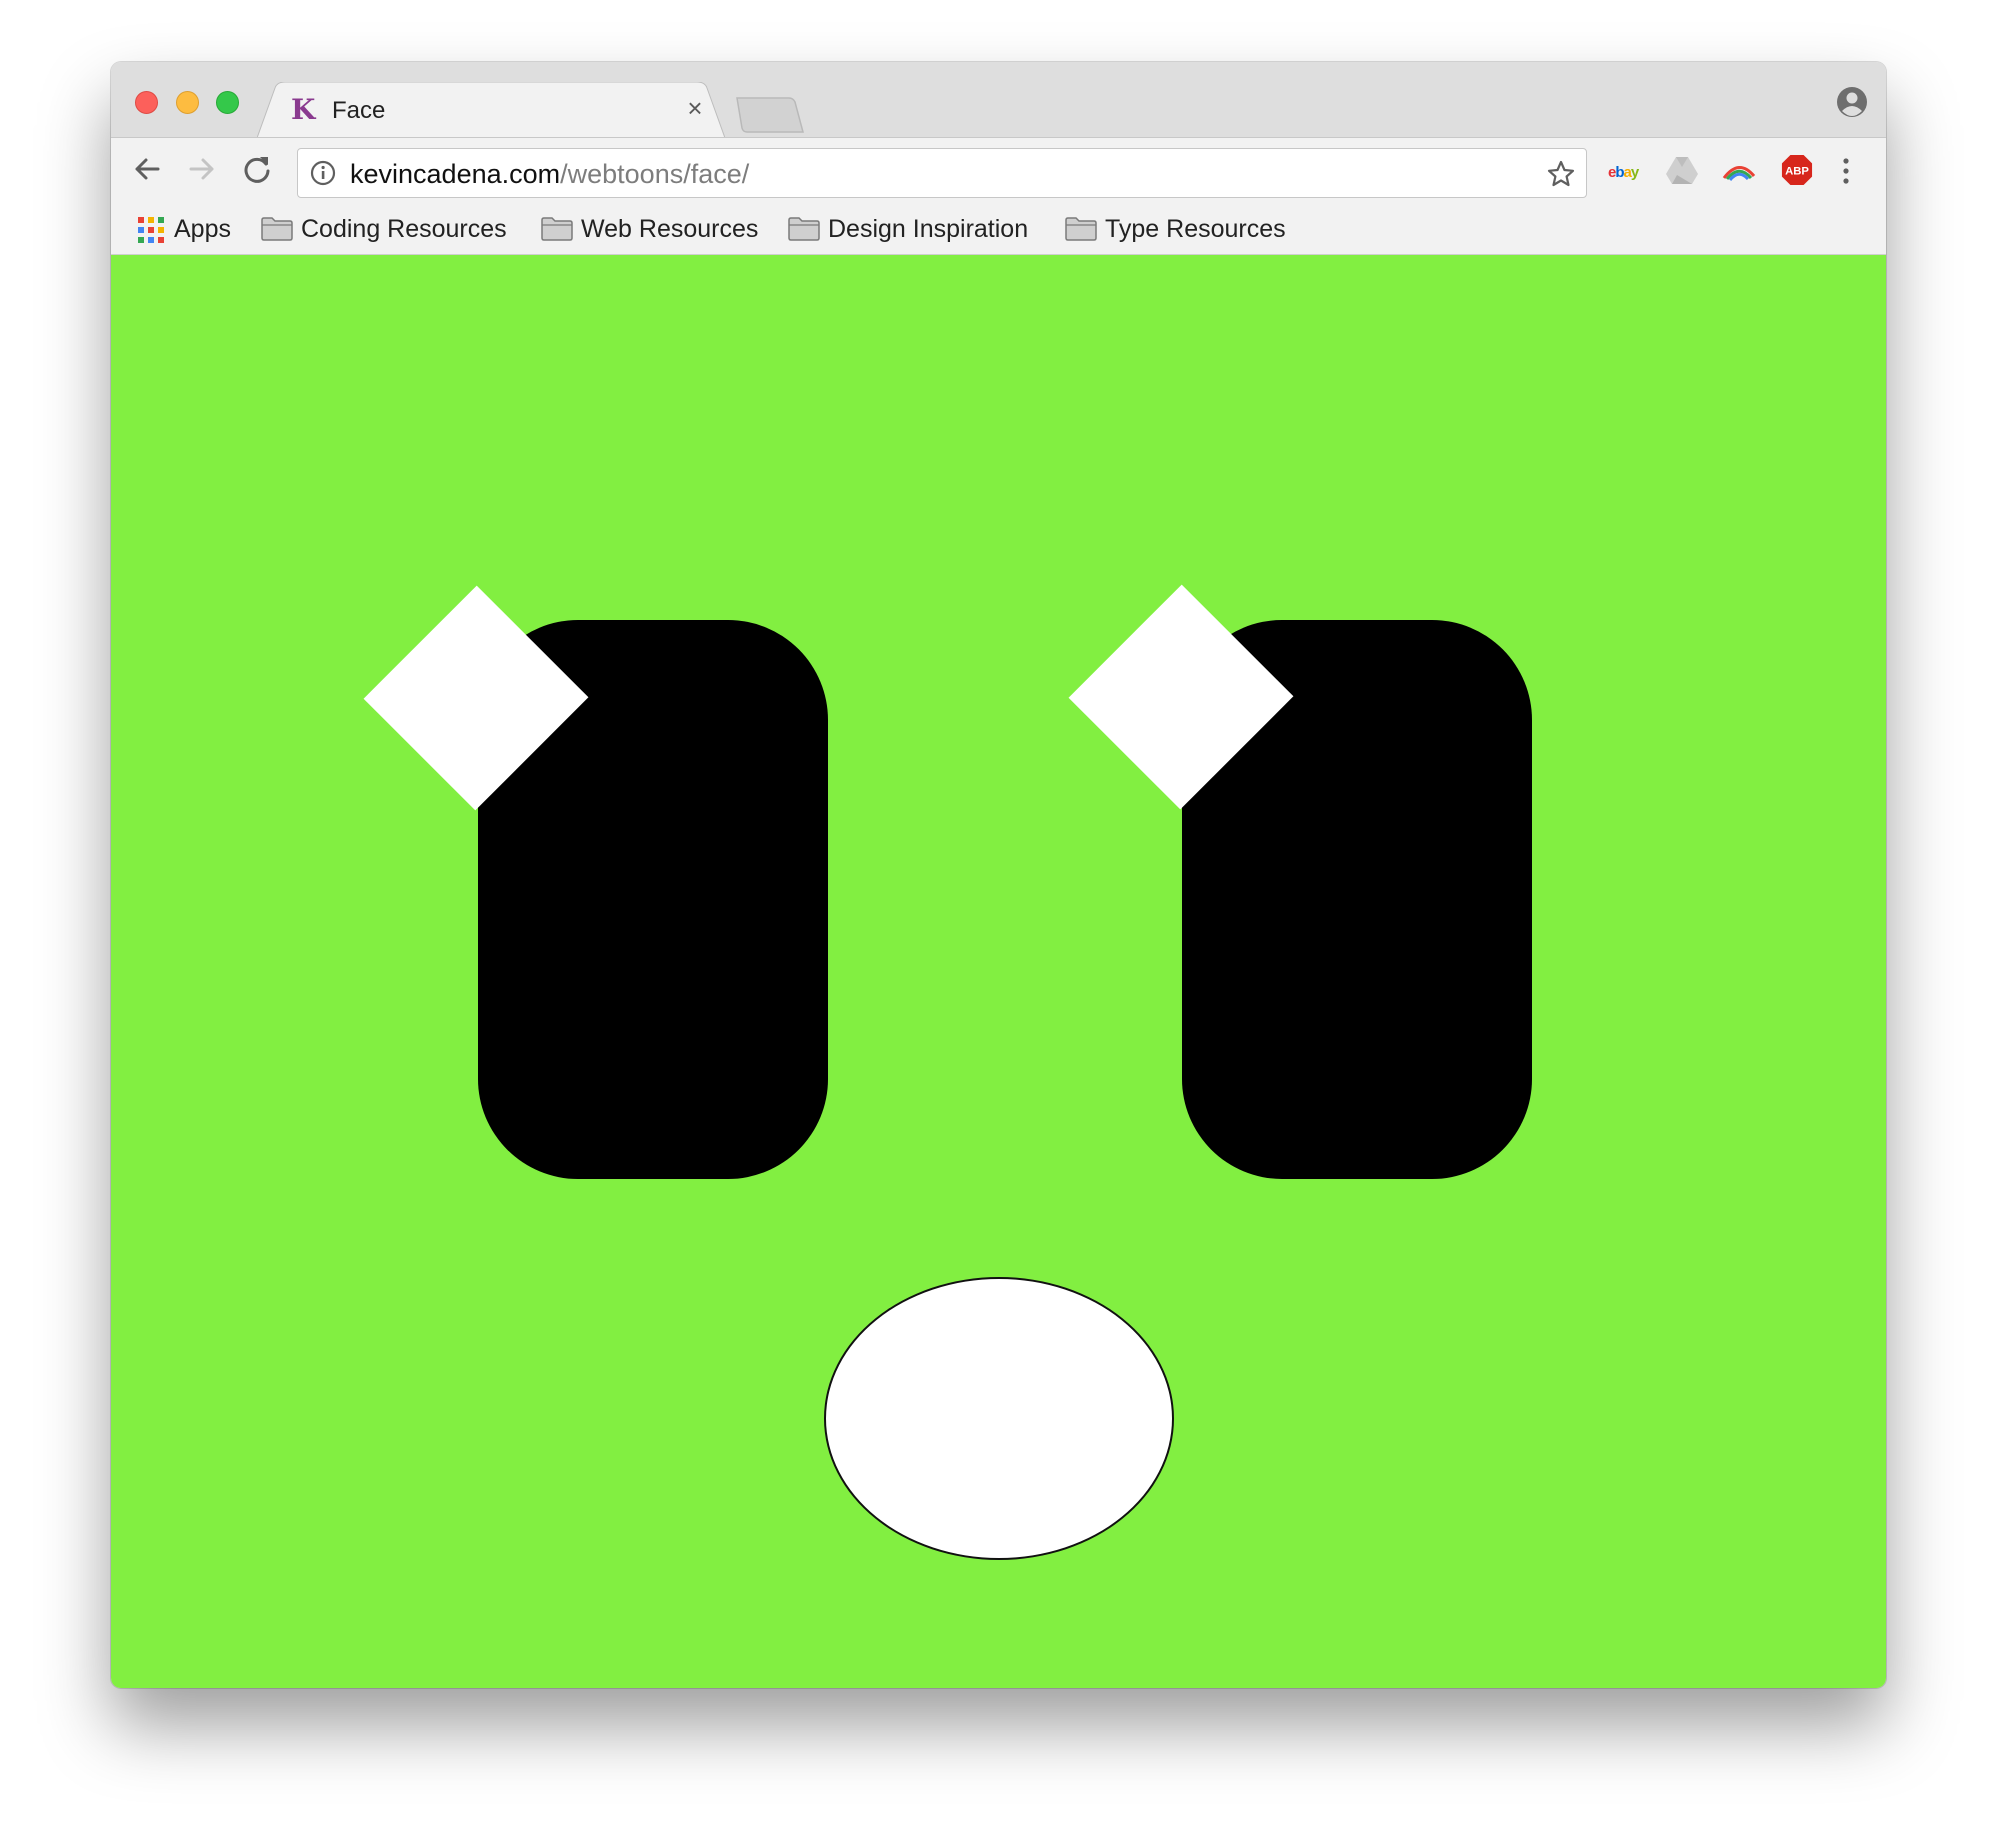  What do you see at coordinates (146, 102) in the screenshot?
I see `window-close-button` at bounding box center [146, 102].